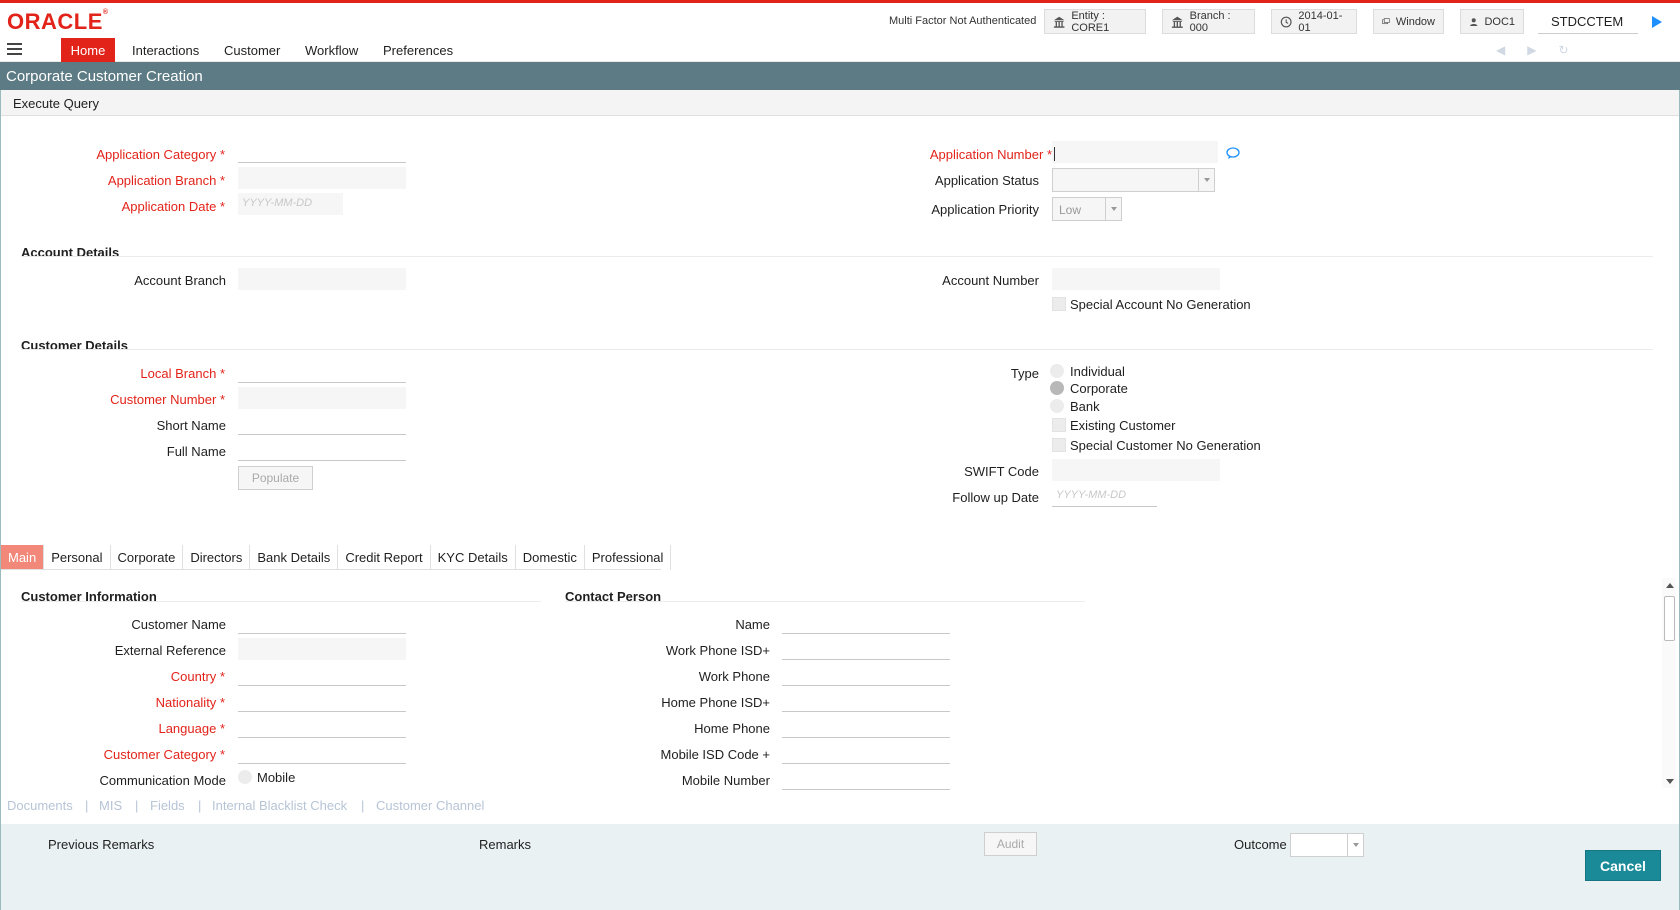 The height and width of the screenshot is (910, 1680). I want to click on menu-home: Home, so click(88, 50).